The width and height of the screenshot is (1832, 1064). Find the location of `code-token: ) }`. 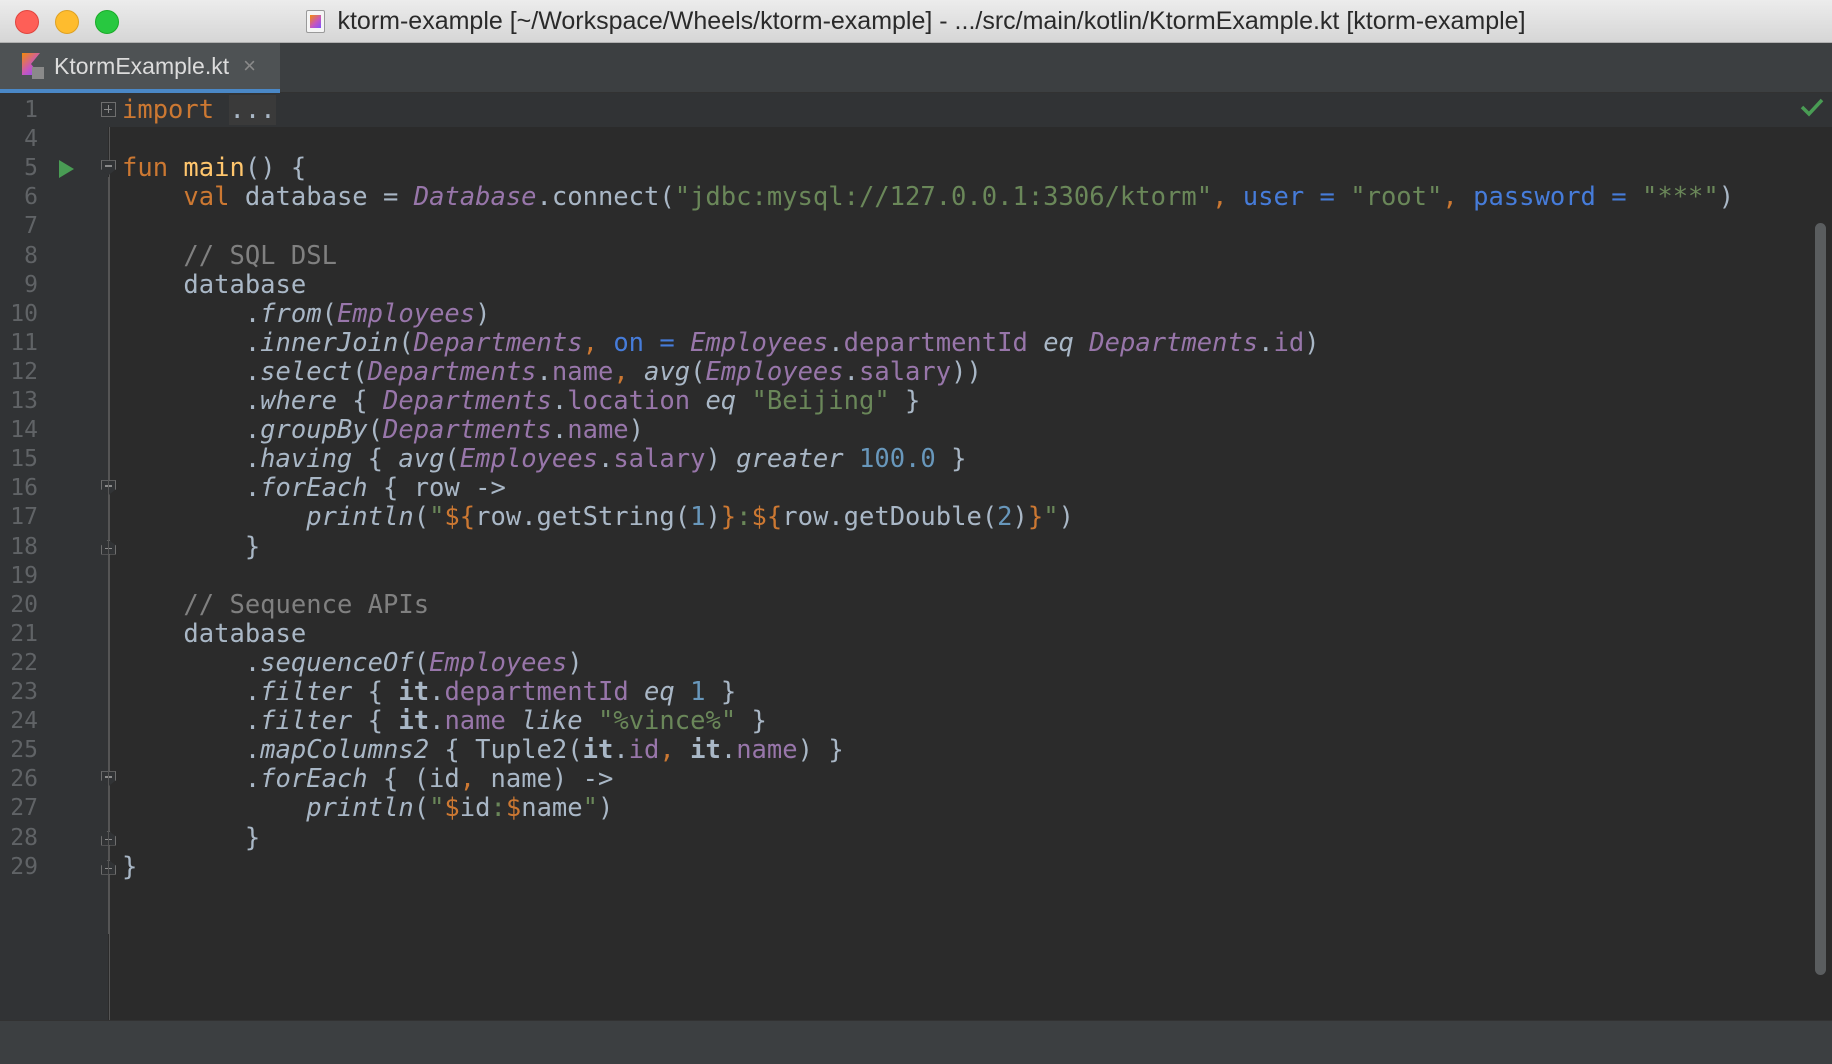

code-token: ) } is located at coordinates (820, 750).